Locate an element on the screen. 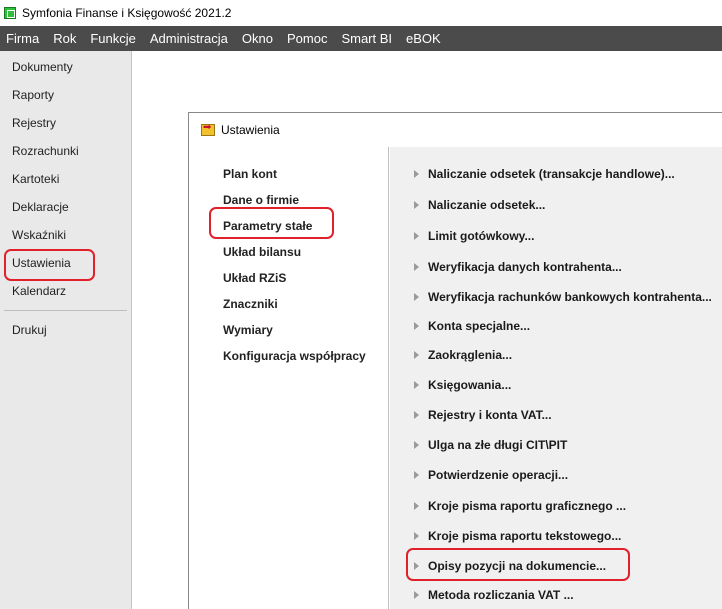 The image size is (722, 609). settings-item-wymiary: Wymiary is located at coordinates (248, 330).